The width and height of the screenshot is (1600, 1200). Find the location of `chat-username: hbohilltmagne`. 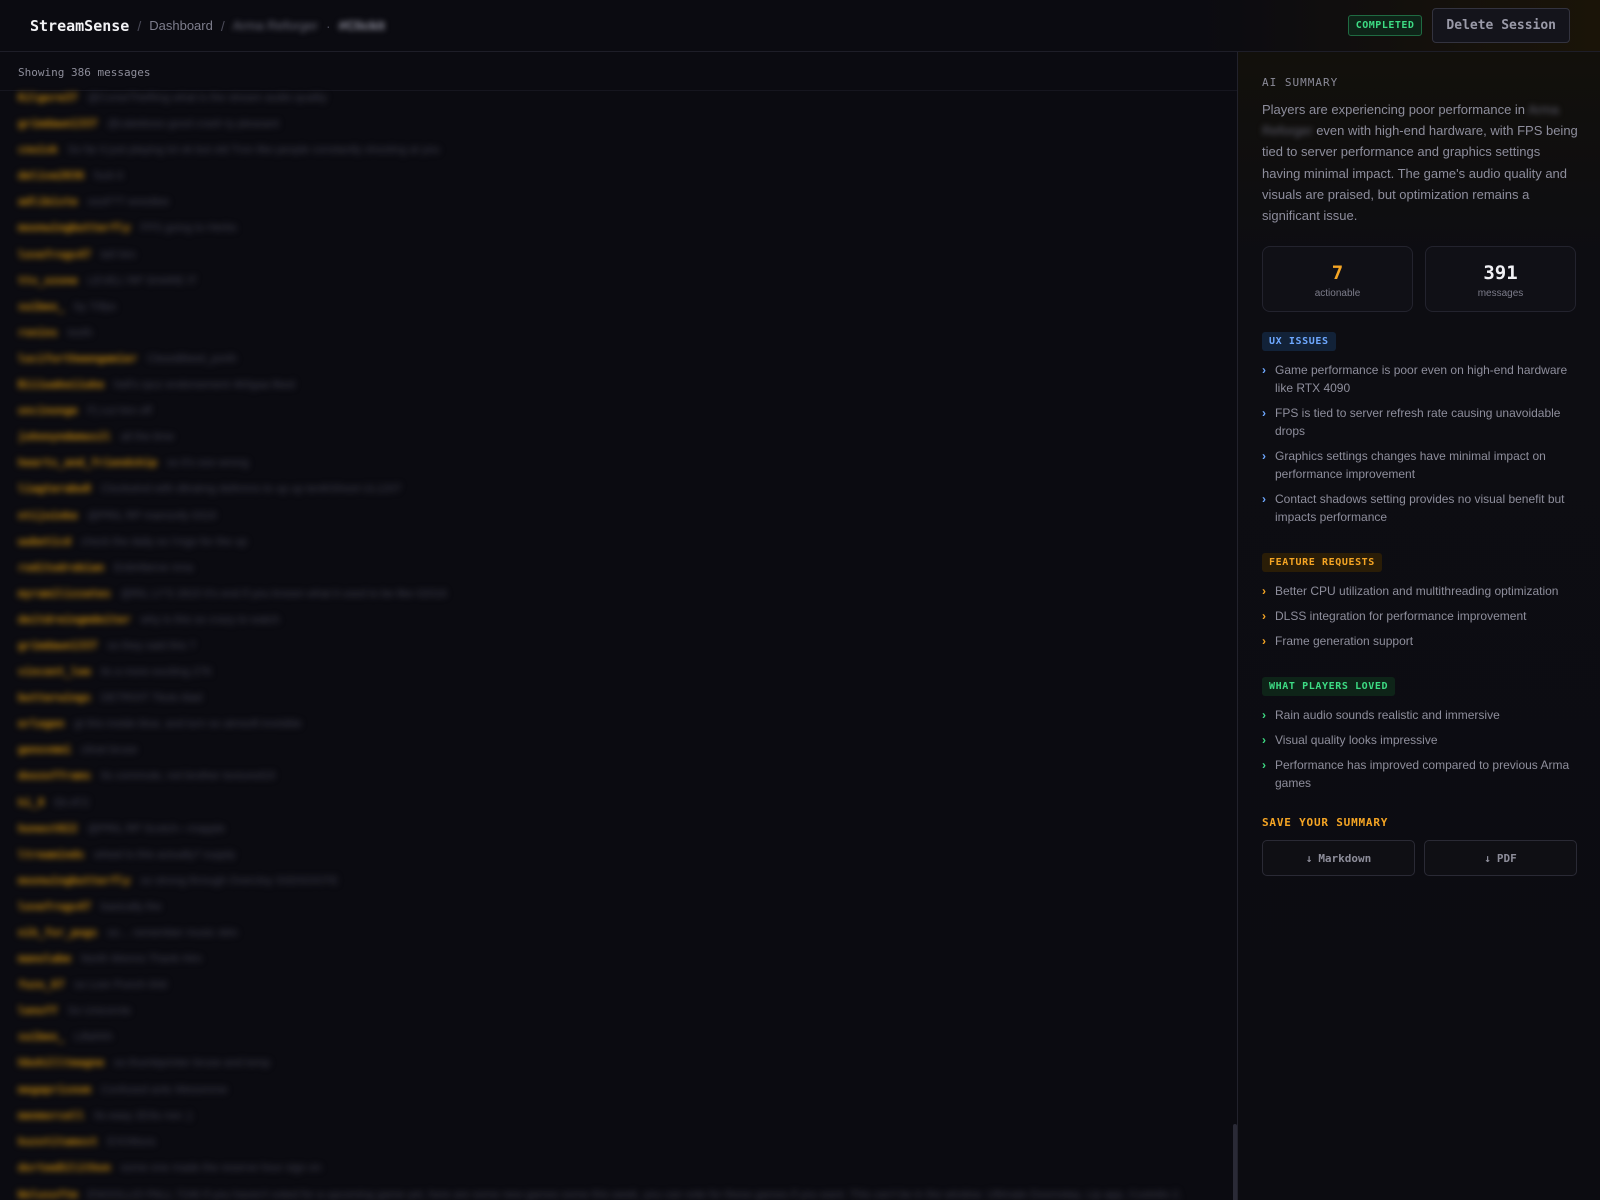

chat-username: hbohilltmagne is located at coordinates (61, 1062).